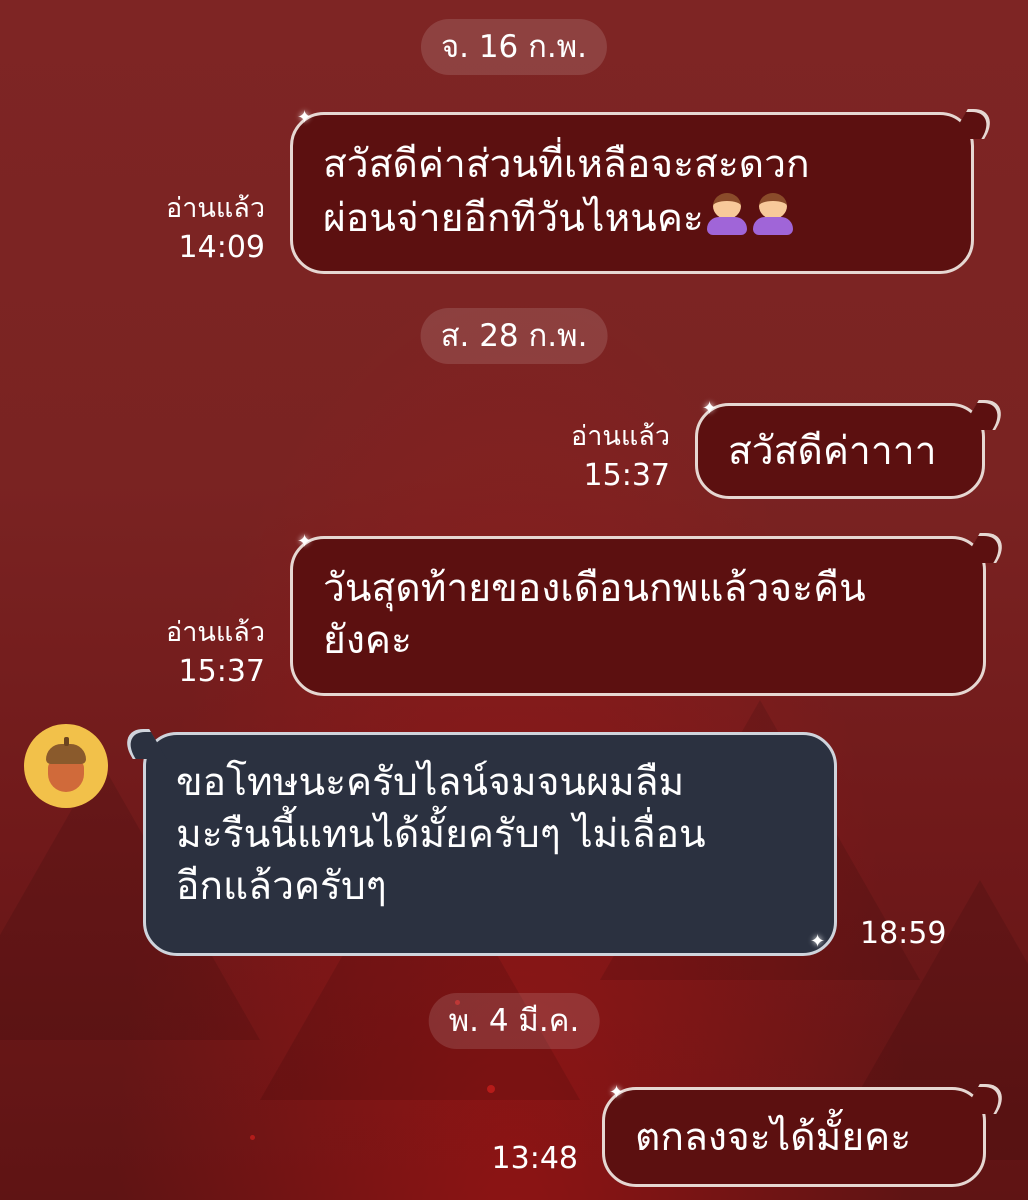 This screenshot has width=1028, height=1200. I want to click on message-text-line: ขอโทษนะครับไลน์จมจนผมลืม, so click(430, 782).